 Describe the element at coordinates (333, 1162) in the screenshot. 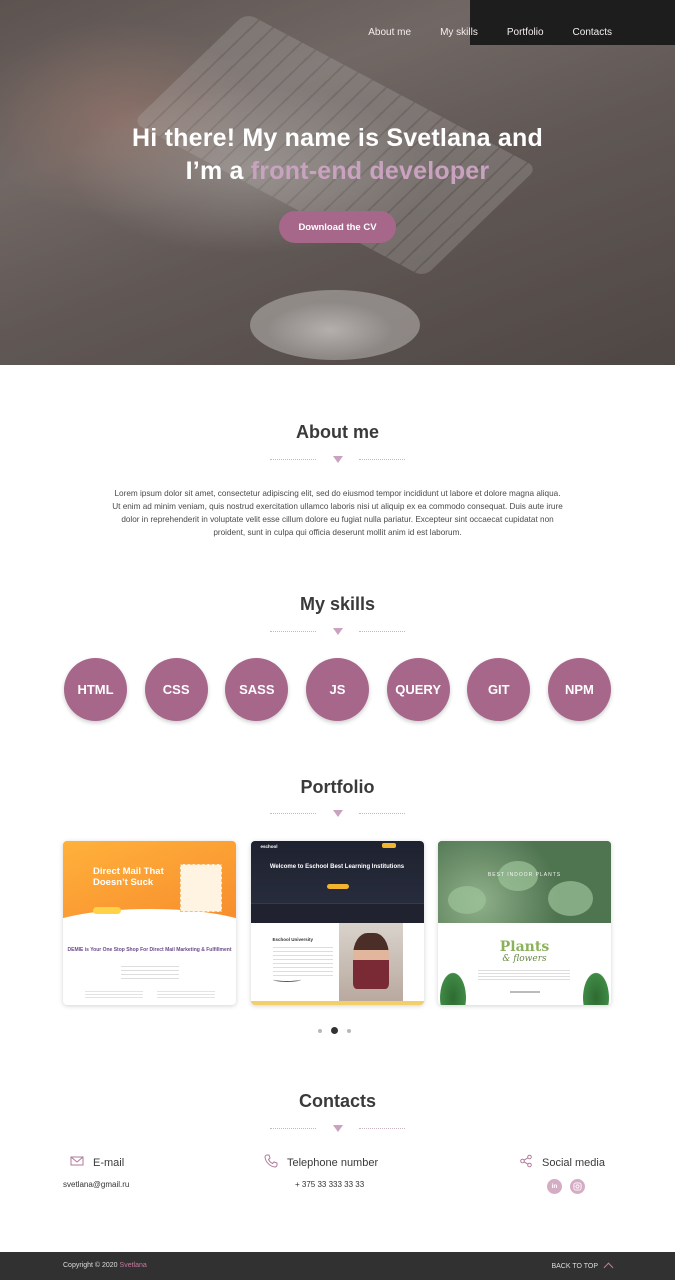

I see `phone-label: Telephone number` at that location.